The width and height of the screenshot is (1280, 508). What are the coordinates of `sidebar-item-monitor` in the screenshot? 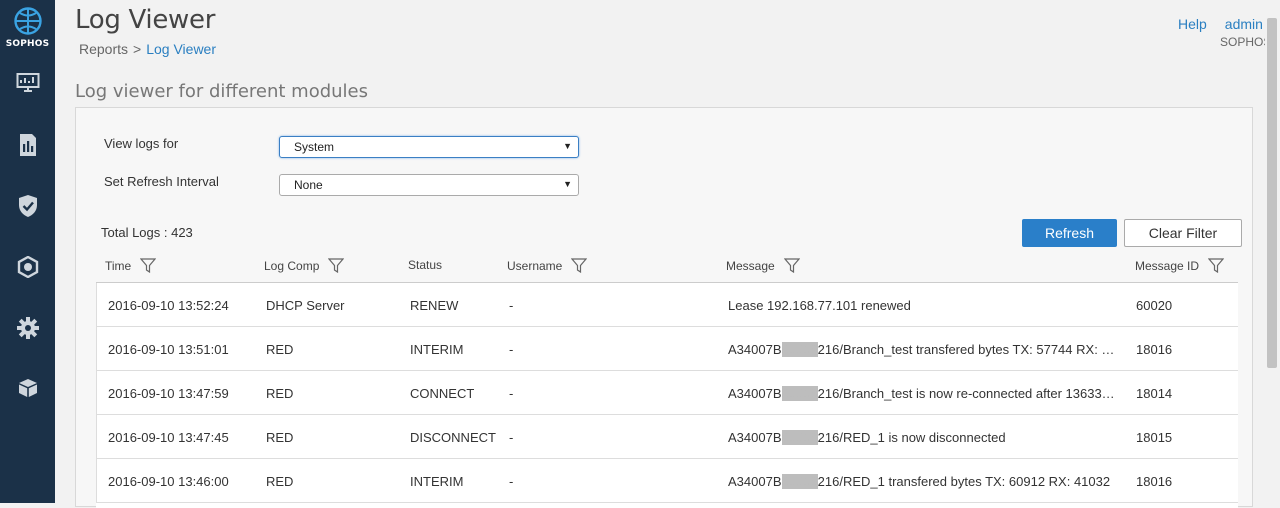 It's located at (27, 83).